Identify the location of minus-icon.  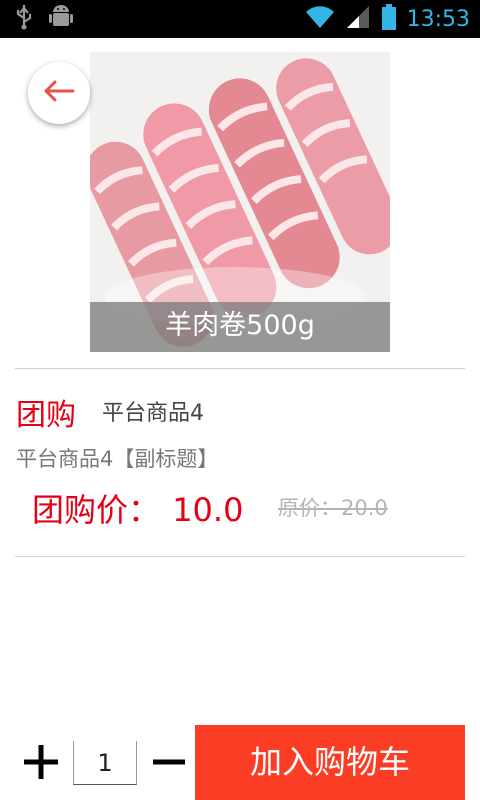
(169, 771).